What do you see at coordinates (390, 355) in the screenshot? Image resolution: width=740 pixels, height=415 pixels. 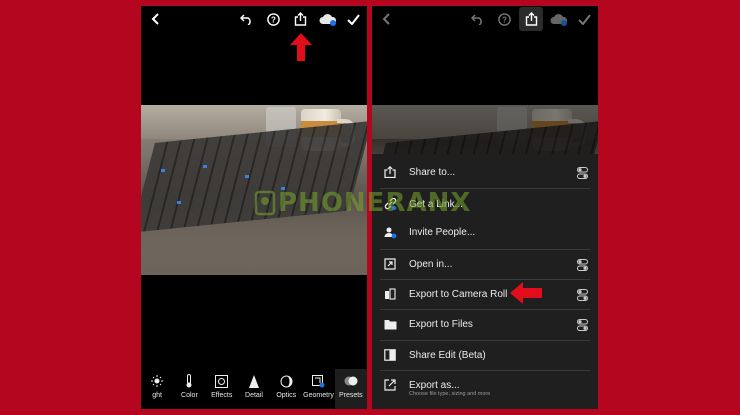 I see `share-edit-icon` at bounding box center [390, 355].